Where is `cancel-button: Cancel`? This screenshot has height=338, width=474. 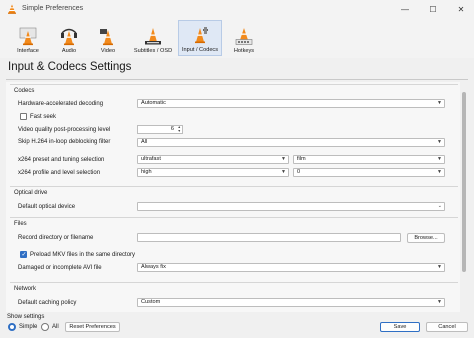 cancel-button: Cancel is located at coordinates (447, 327).